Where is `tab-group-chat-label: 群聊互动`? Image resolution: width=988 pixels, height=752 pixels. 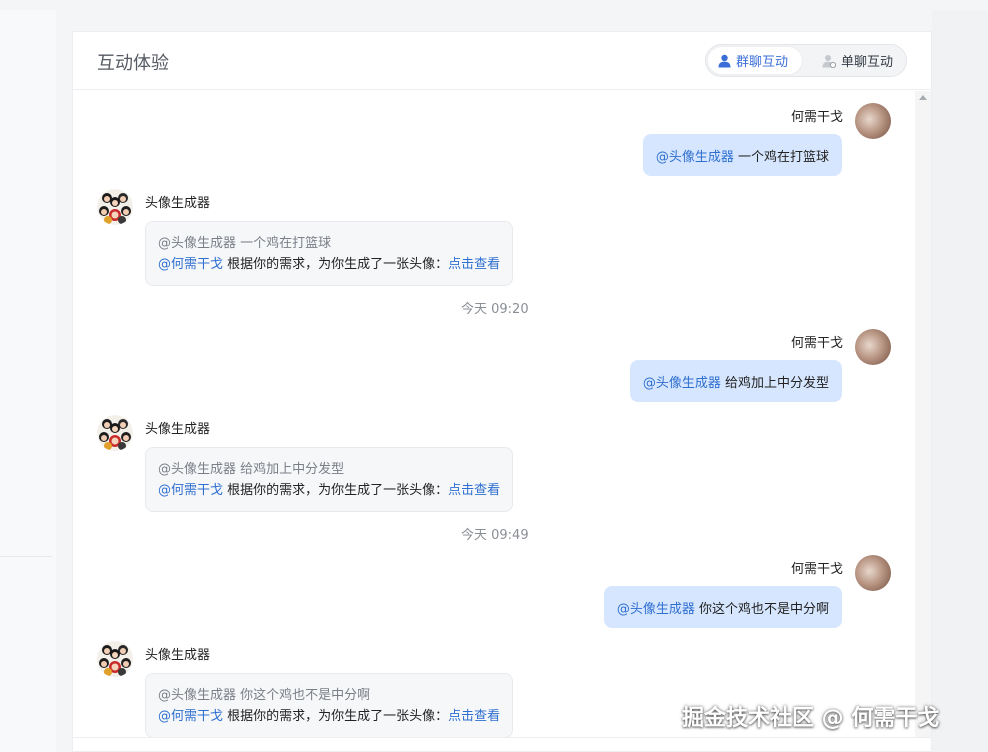 tab-group-chat-label: 群聊互动 is located at coordinates (762, 62).